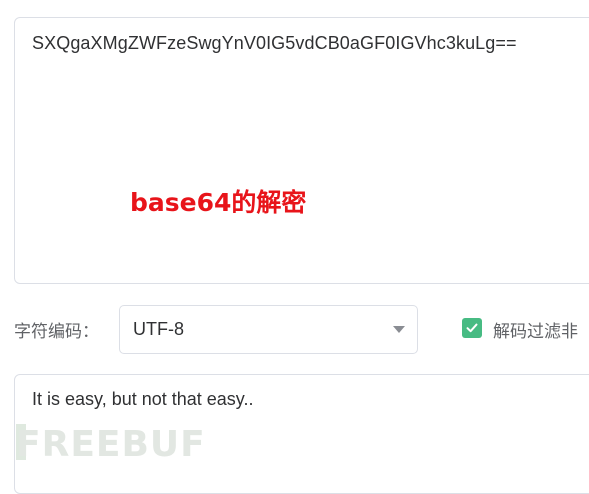 This screenshot has height=494, width=589. I want to click on caret-down-icon, so click(399, 329).